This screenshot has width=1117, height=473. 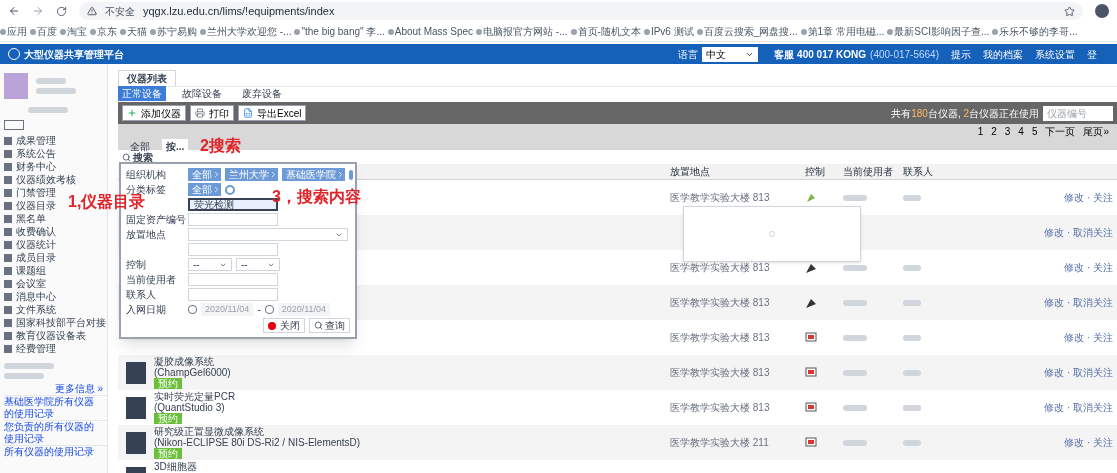 I want to click on page-link: 4, so click(x=1021, y=131).